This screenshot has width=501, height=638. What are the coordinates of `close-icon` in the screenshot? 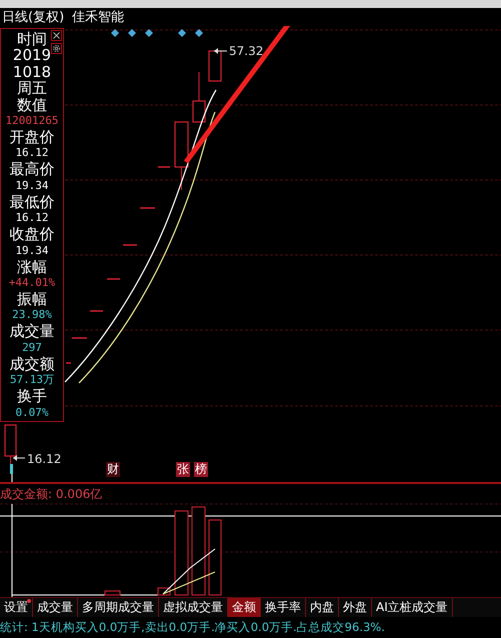 It's located at (56, 35).